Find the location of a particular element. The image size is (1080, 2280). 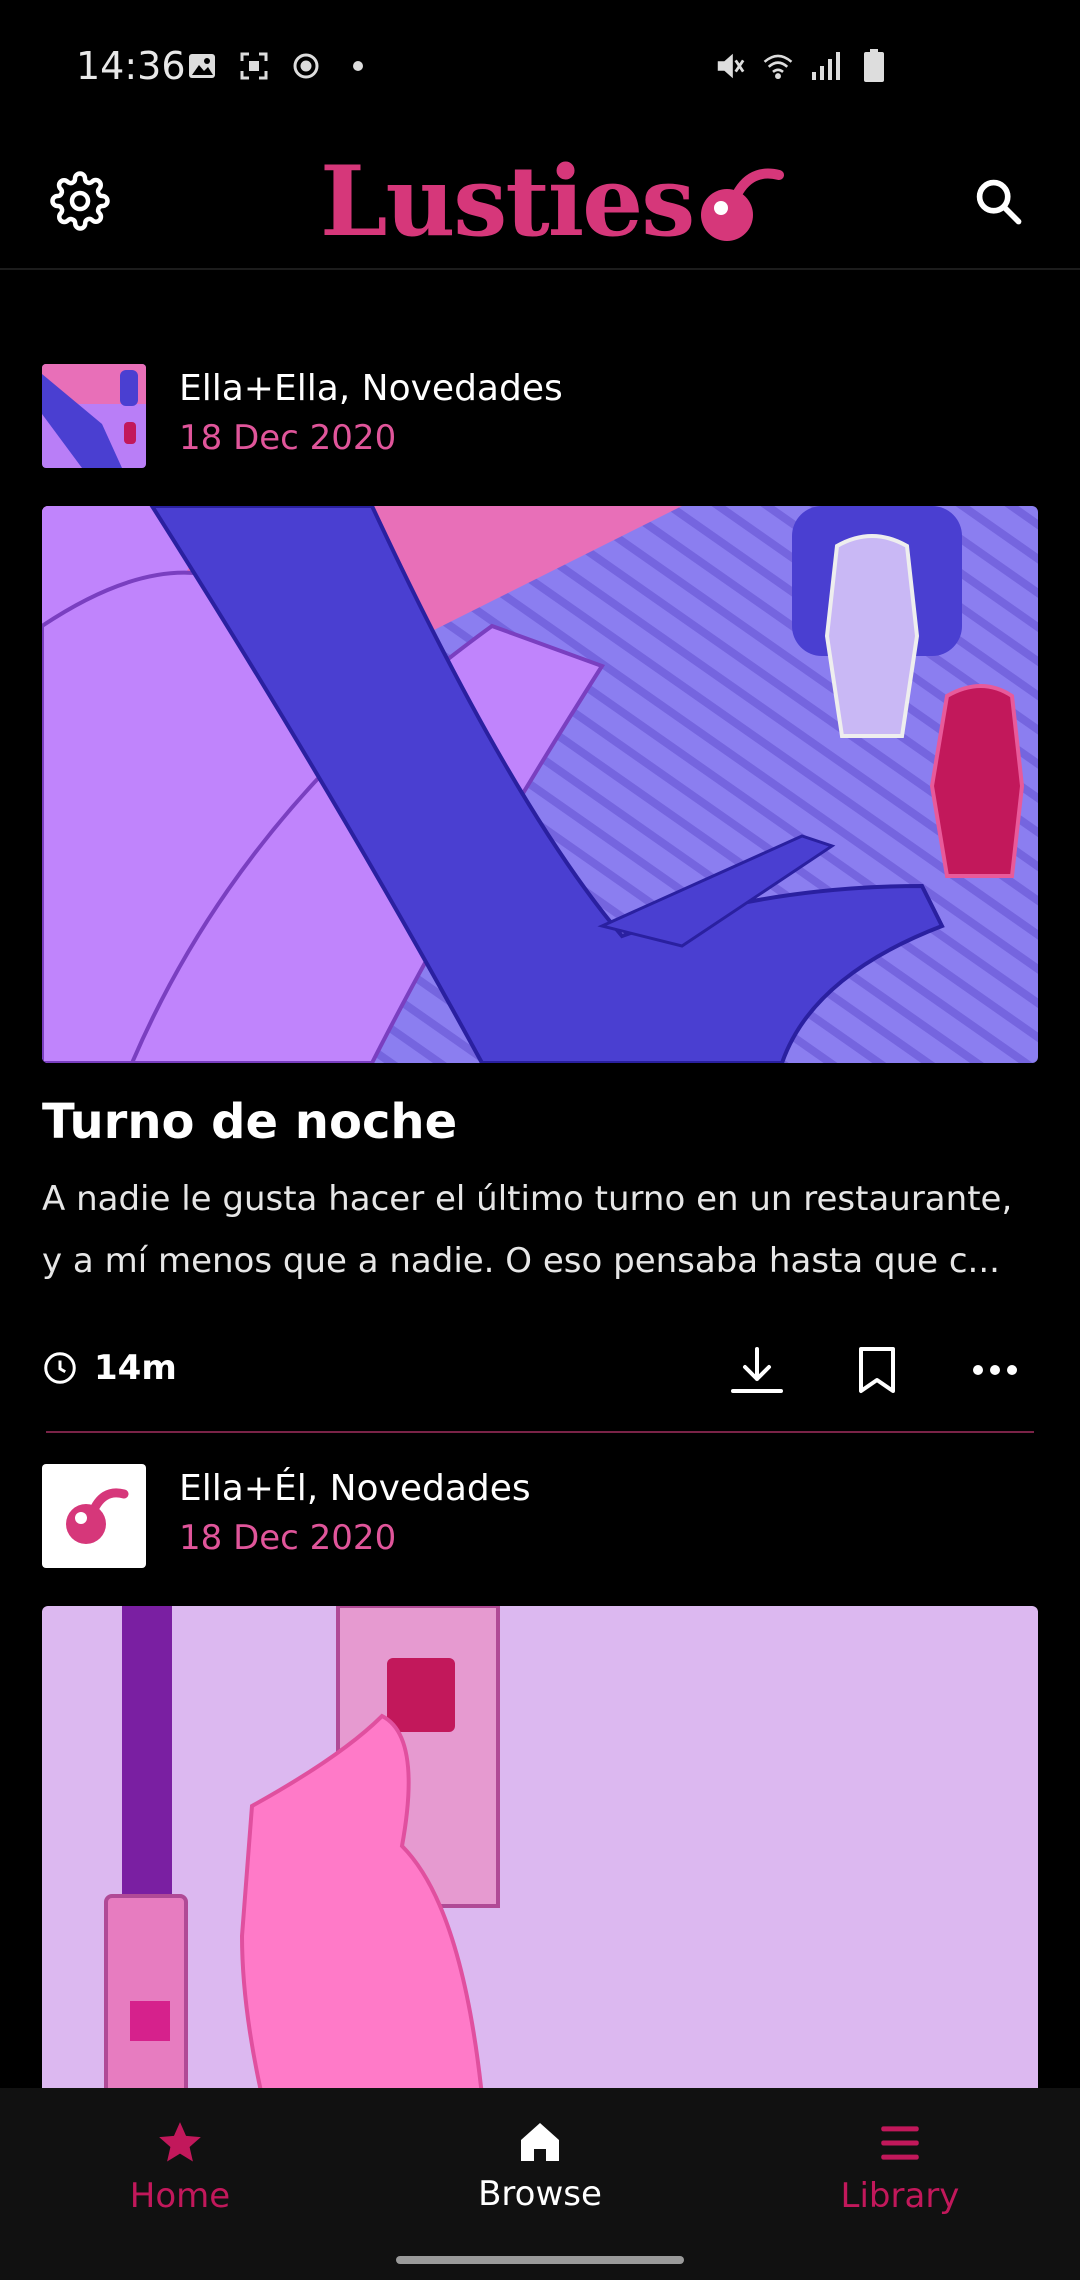

download-button is located at coordinates (757, 1370).